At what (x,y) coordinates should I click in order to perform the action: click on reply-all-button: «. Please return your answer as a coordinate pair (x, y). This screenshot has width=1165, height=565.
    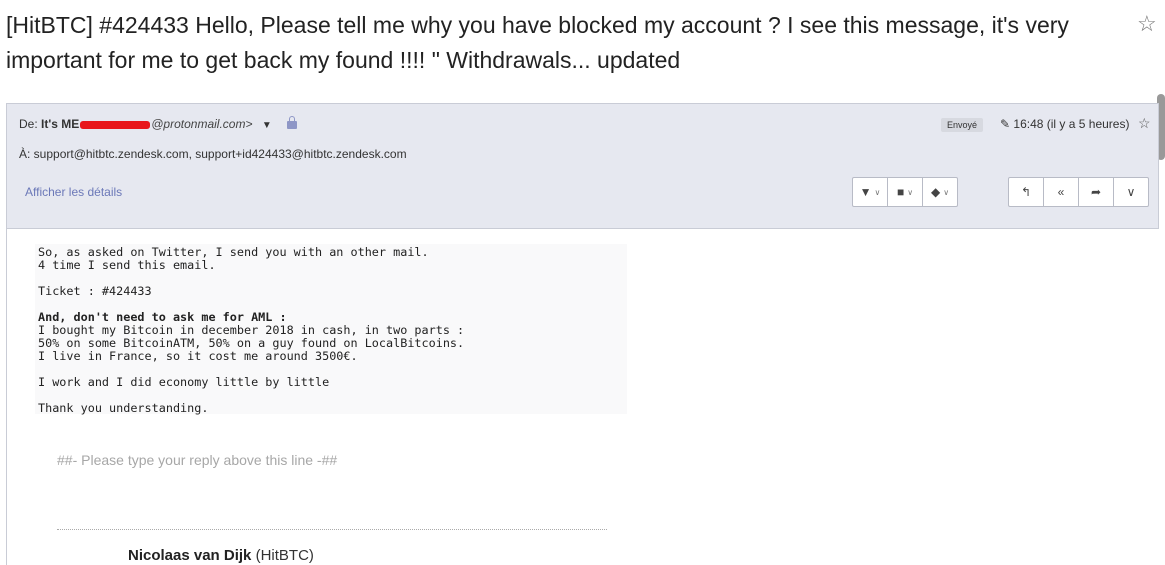
    Looking at the image, I should click on (1061, 192).